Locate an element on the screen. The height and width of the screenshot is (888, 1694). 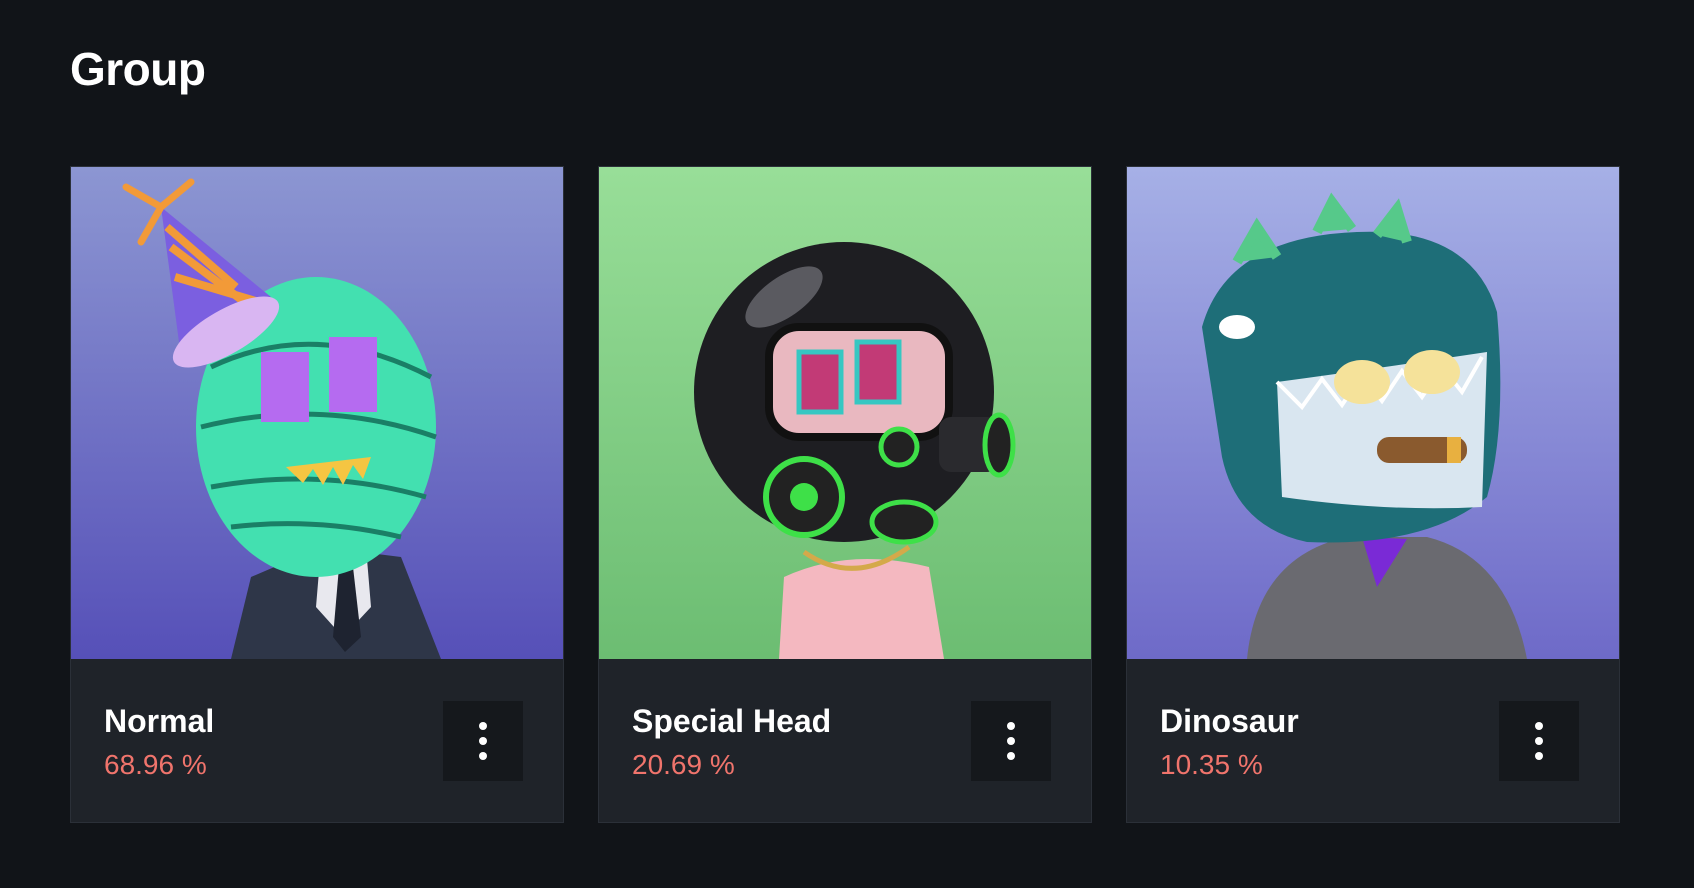
card-footer: Normal 68.96 % is located at coordinates (317, 740).